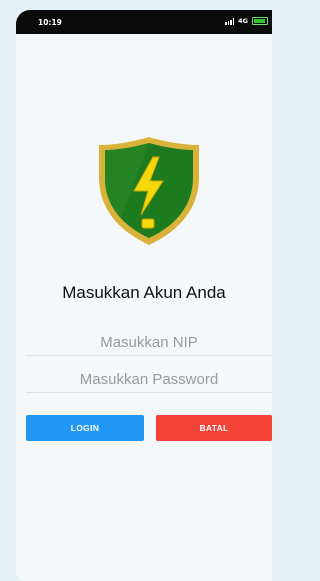  Describe the element at coordinates (149, 355) in the screenshot. I see `nip-divider` at that location.